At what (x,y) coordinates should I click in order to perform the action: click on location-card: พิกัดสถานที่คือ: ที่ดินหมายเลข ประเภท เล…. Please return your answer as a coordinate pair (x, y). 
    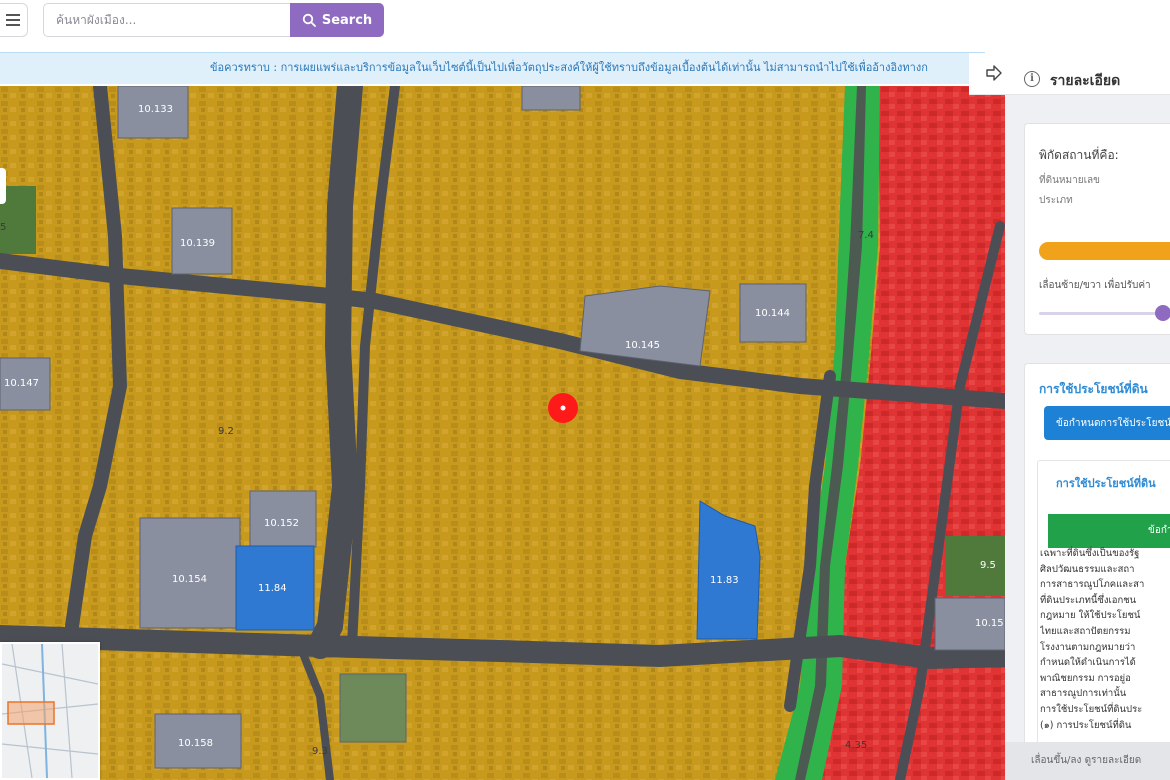
    Looking at the image, I should click on (1097, 229).